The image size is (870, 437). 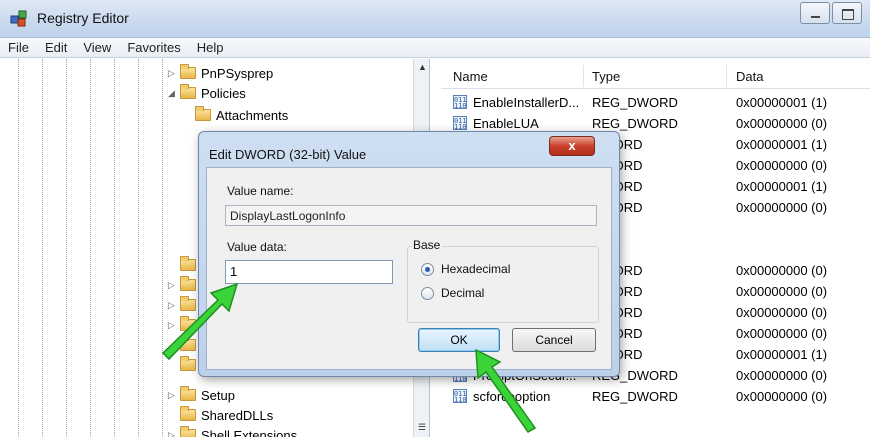 I want to click on hexadecimal-radio, so click(x=427, y=269).